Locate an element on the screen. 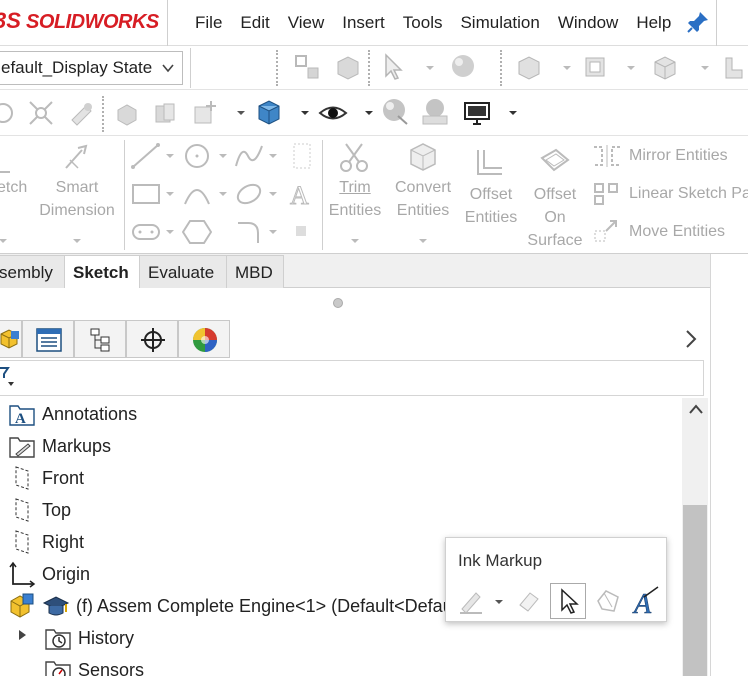 This screenshot has width=748, height=676. sketch-icon is located at coordinates (8, 160).